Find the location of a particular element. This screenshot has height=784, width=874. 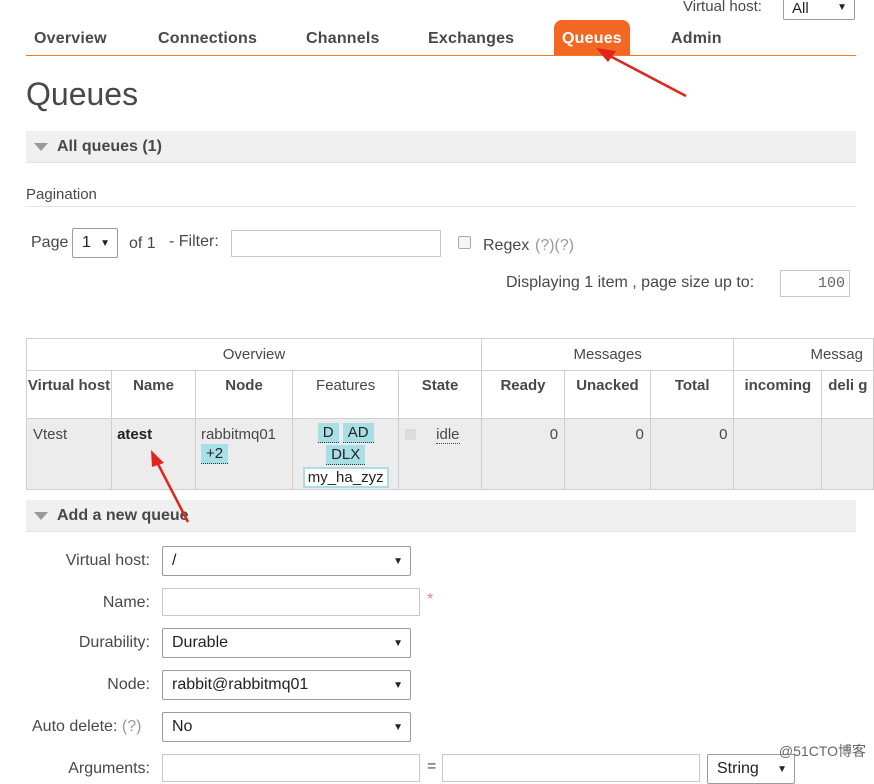

group-message-rates: Messag is located at coordinates (803, 354).